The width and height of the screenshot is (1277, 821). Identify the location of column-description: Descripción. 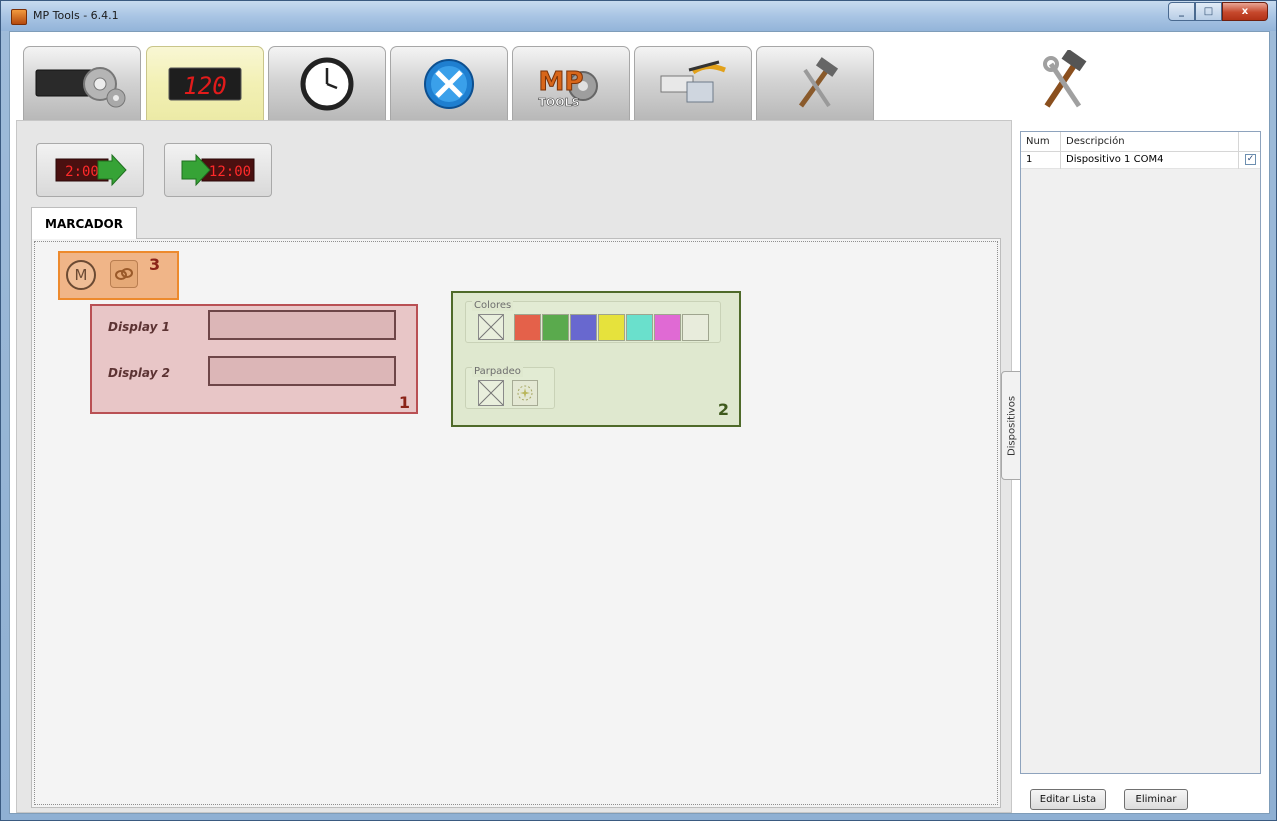
(1150, 142).